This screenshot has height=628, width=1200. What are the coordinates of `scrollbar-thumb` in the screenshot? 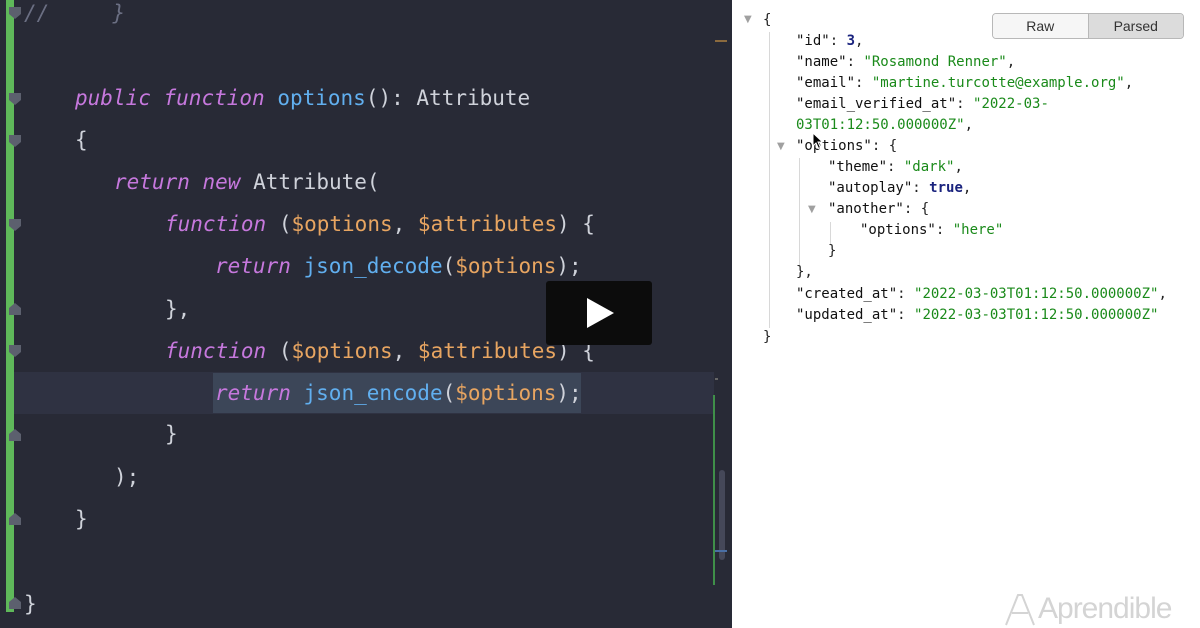 It's located at (722, 515).